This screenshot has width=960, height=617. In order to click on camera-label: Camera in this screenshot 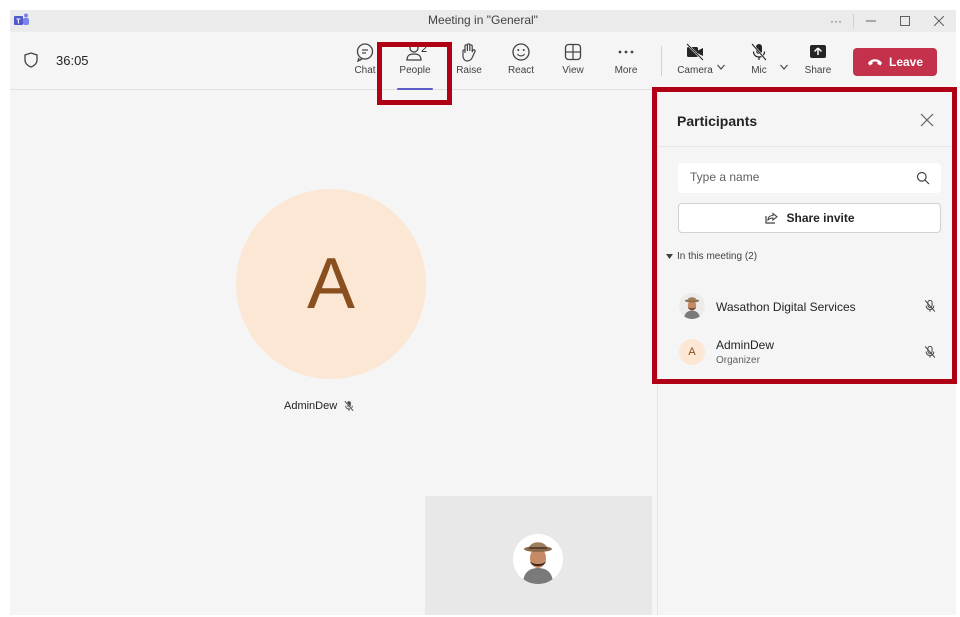, I will do `click(695, 70)`.